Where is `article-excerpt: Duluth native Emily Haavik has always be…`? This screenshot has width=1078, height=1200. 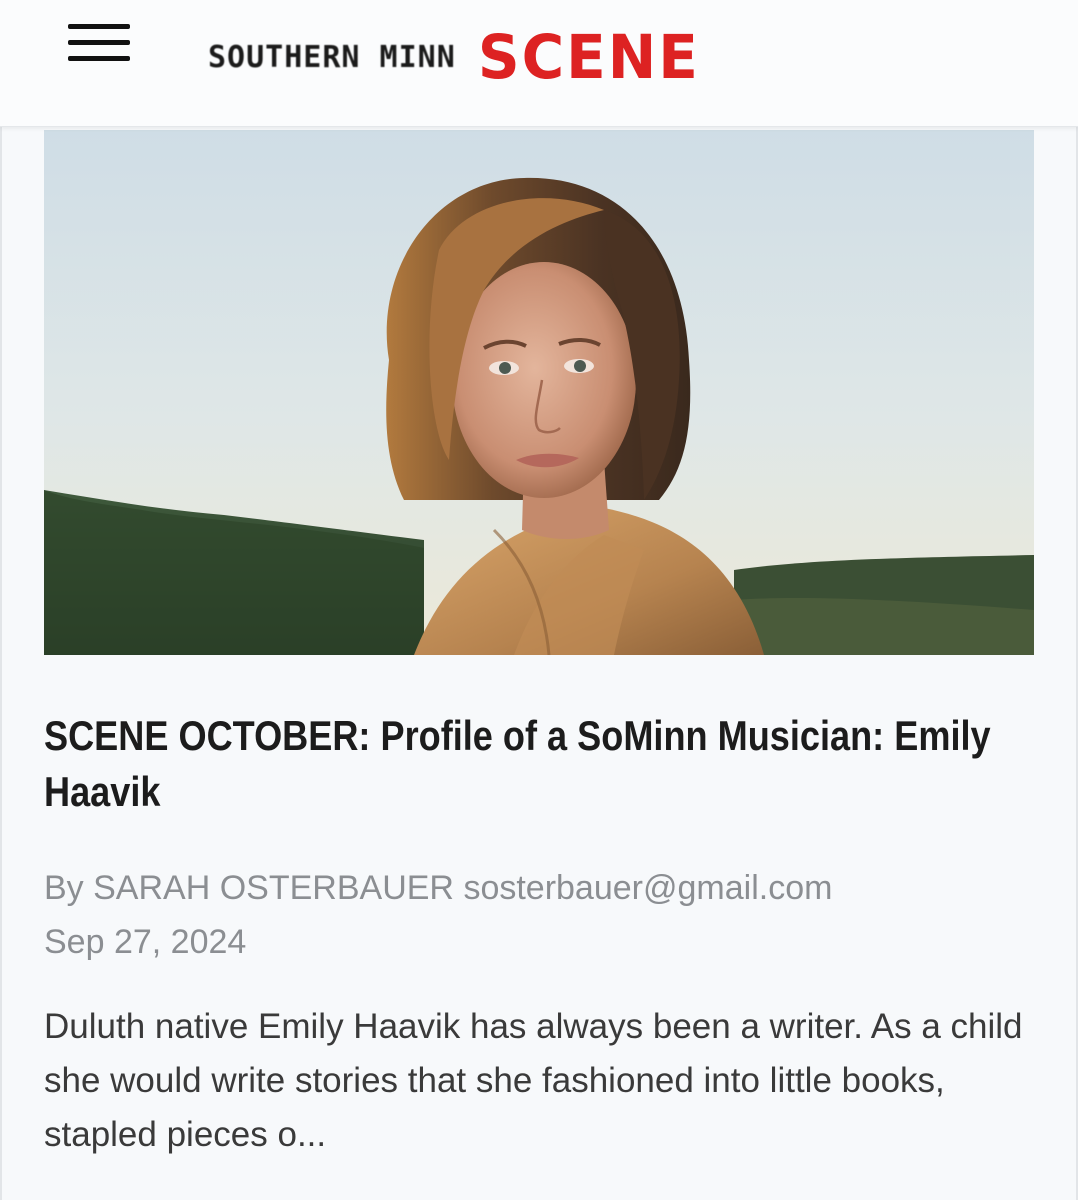 article-excerpt: Duluth native Emily Haavik has always be… is located at coordinates (533, 1080).